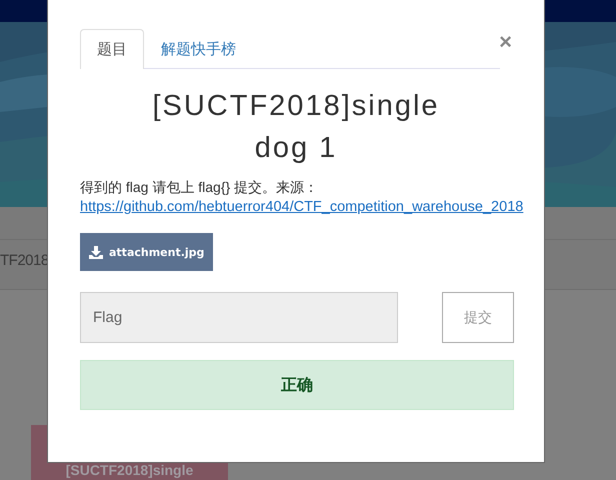 This screenshot has height=480, width=616. What do you see at coordinates (297, 385) in the screenshot?
I see `result-message: 正确` at bounding box center [297, 385].